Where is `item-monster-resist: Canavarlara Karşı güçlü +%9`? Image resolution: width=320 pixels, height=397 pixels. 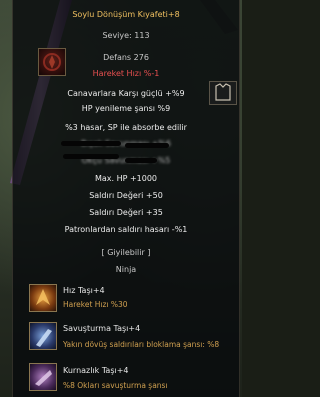
item-monster-resist: Canavarlara Karşı güçlü +%9 is located at coordinates (126, 93).